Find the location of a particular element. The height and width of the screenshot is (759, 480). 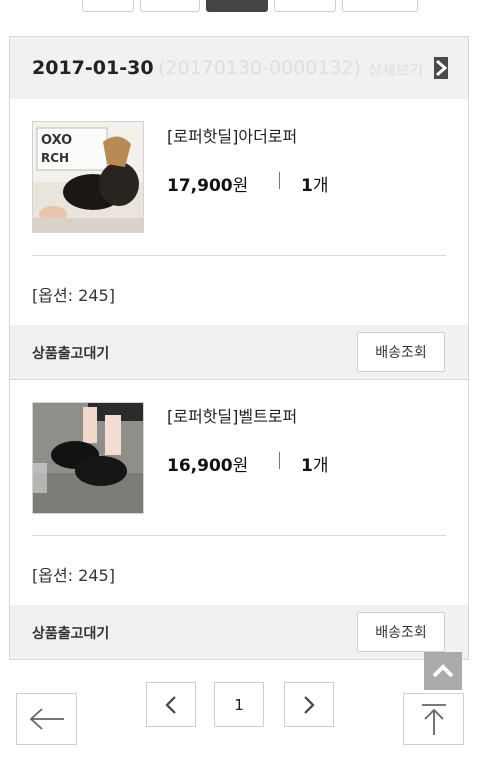

tab-3-active is located at coordinates (237, 6).